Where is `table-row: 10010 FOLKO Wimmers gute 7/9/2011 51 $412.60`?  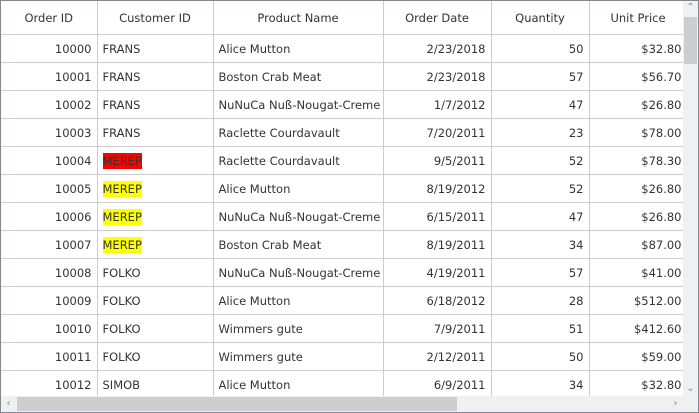 table-row: 10010 FOLKO Wimmers gute 7/9/2011 51 $412.60 is located at coordinates (342, 328).